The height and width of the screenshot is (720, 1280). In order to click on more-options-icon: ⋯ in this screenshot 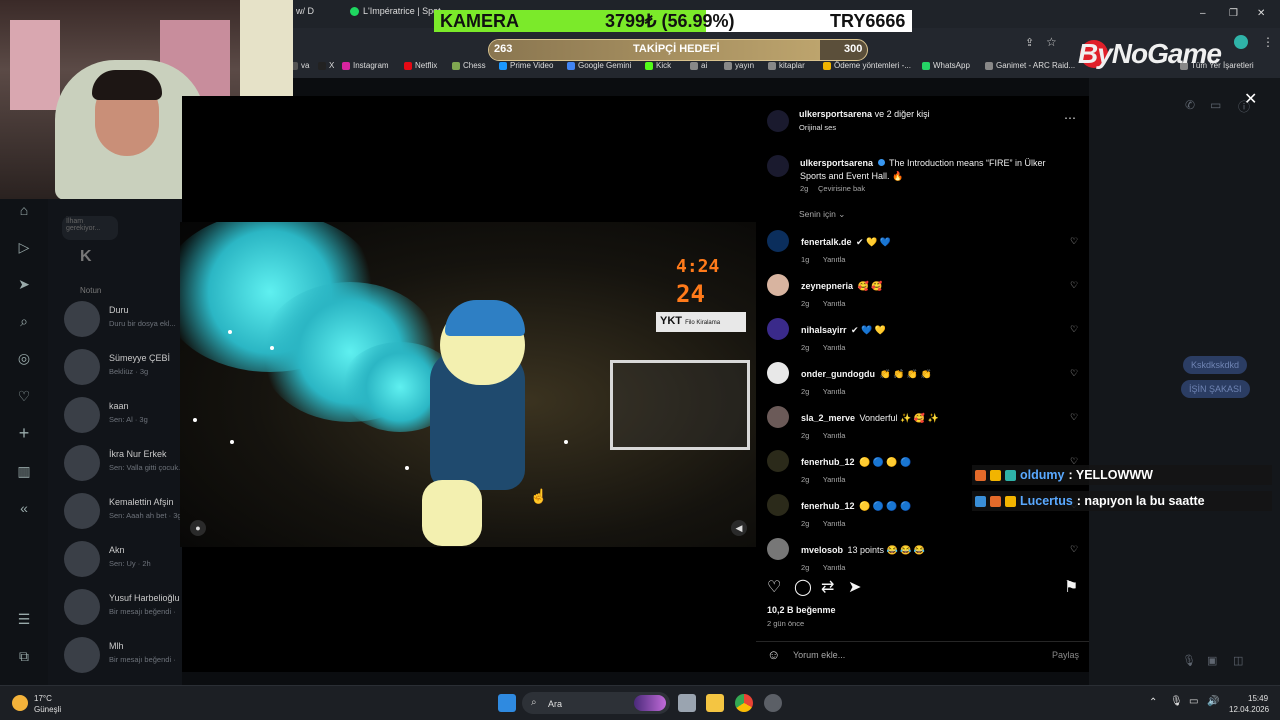, I will do `click(1070, 118)`.